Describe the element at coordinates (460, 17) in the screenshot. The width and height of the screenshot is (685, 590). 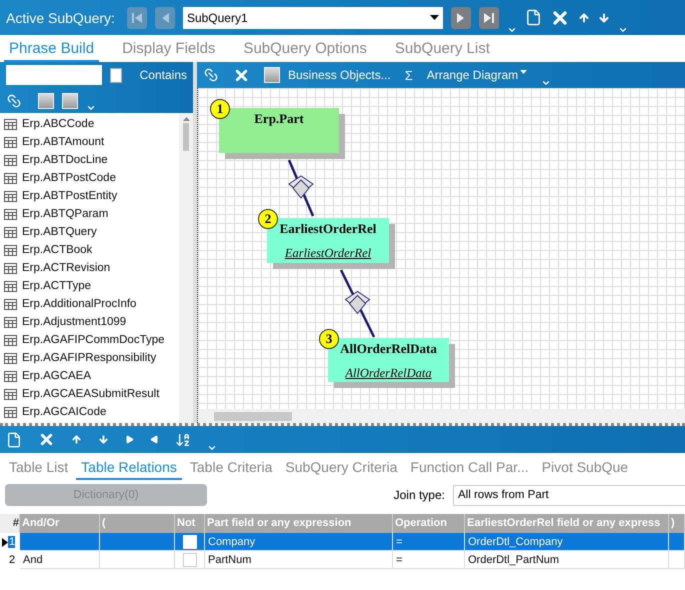
I see `next-button` at that location.